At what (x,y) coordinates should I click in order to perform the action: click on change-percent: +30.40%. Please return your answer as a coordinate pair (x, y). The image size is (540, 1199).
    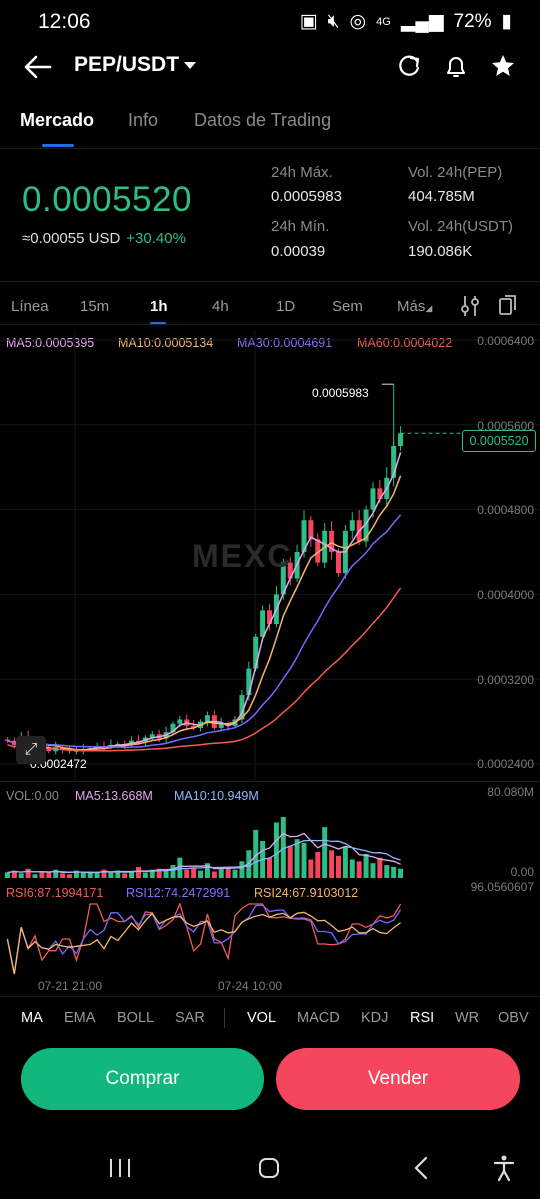
    Looking at the image, I should click on (156, 238).